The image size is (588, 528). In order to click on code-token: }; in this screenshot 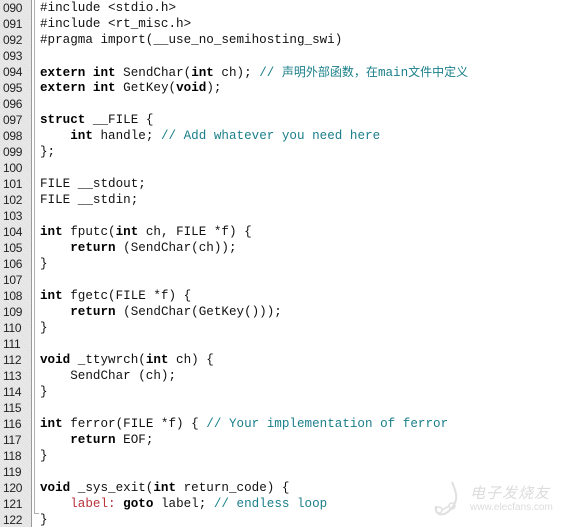, I will do `click(48, 152)`.